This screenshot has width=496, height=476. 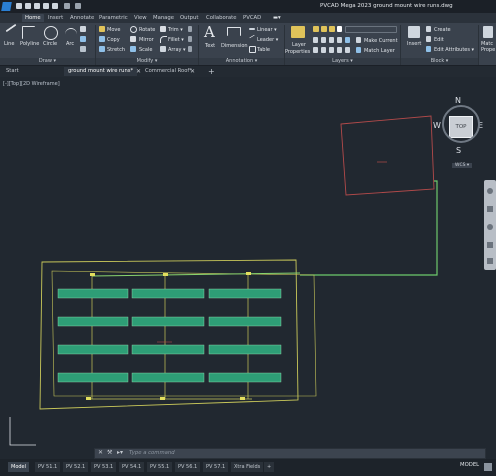 I want to click on copy-button: Copy, so click(x=113, y=40).